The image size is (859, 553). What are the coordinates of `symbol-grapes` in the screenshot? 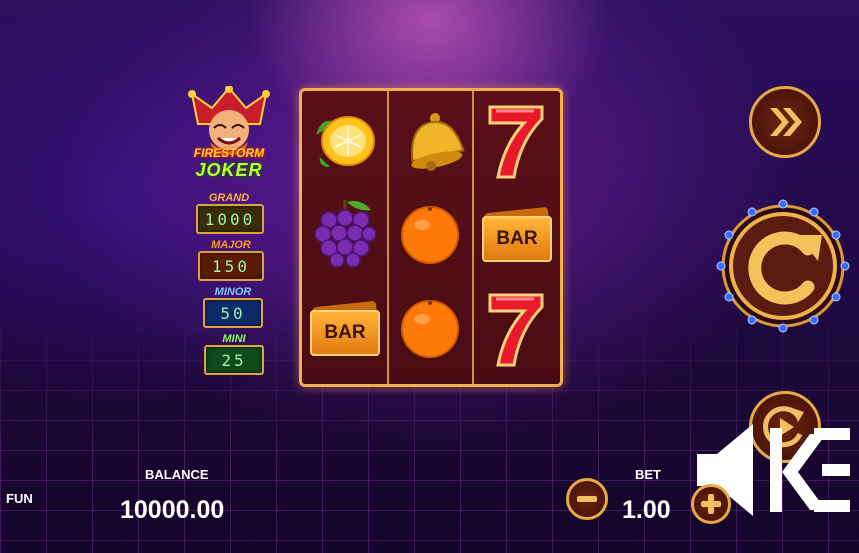 It's located at (344, 235).